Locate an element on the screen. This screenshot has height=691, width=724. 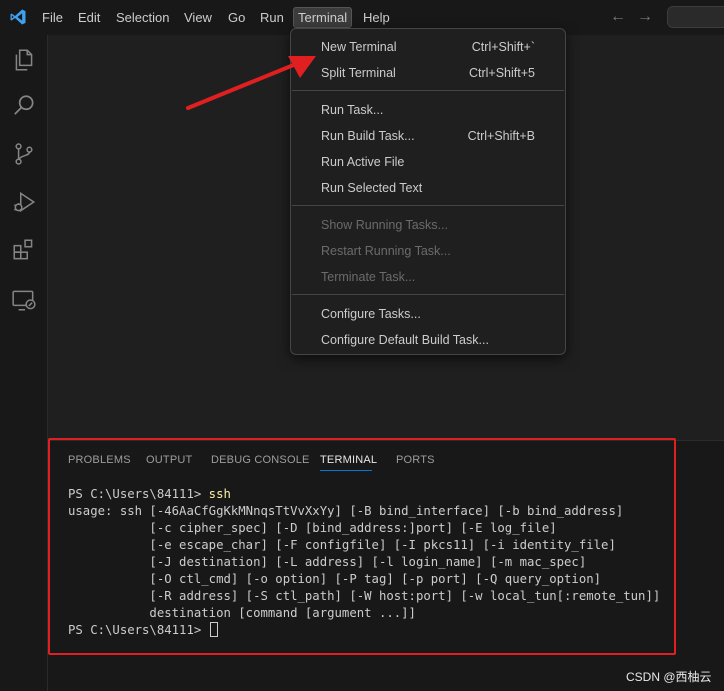
shortcut-run-build-task: Ctrl+Shift+B is located at coordinates (501, 136).